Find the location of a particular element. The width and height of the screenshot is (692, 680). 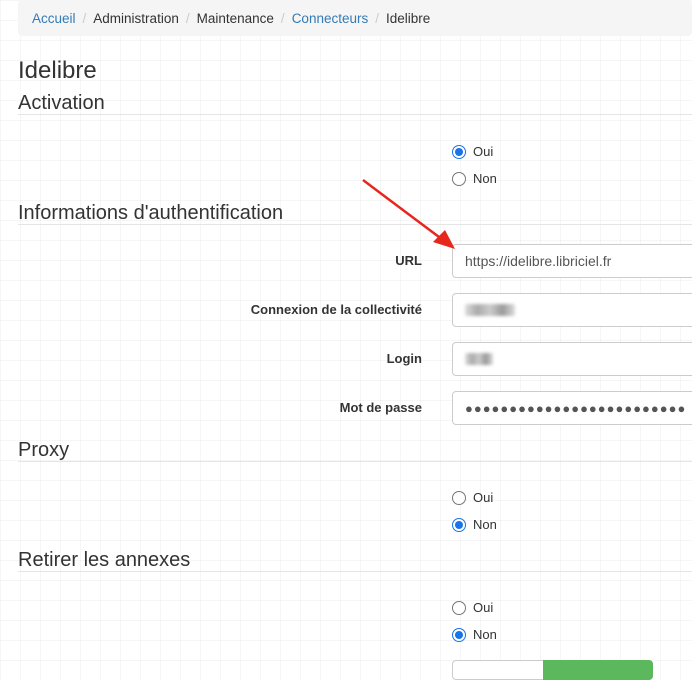

annexes-option-non: Non is located at coordinates (474, 634).